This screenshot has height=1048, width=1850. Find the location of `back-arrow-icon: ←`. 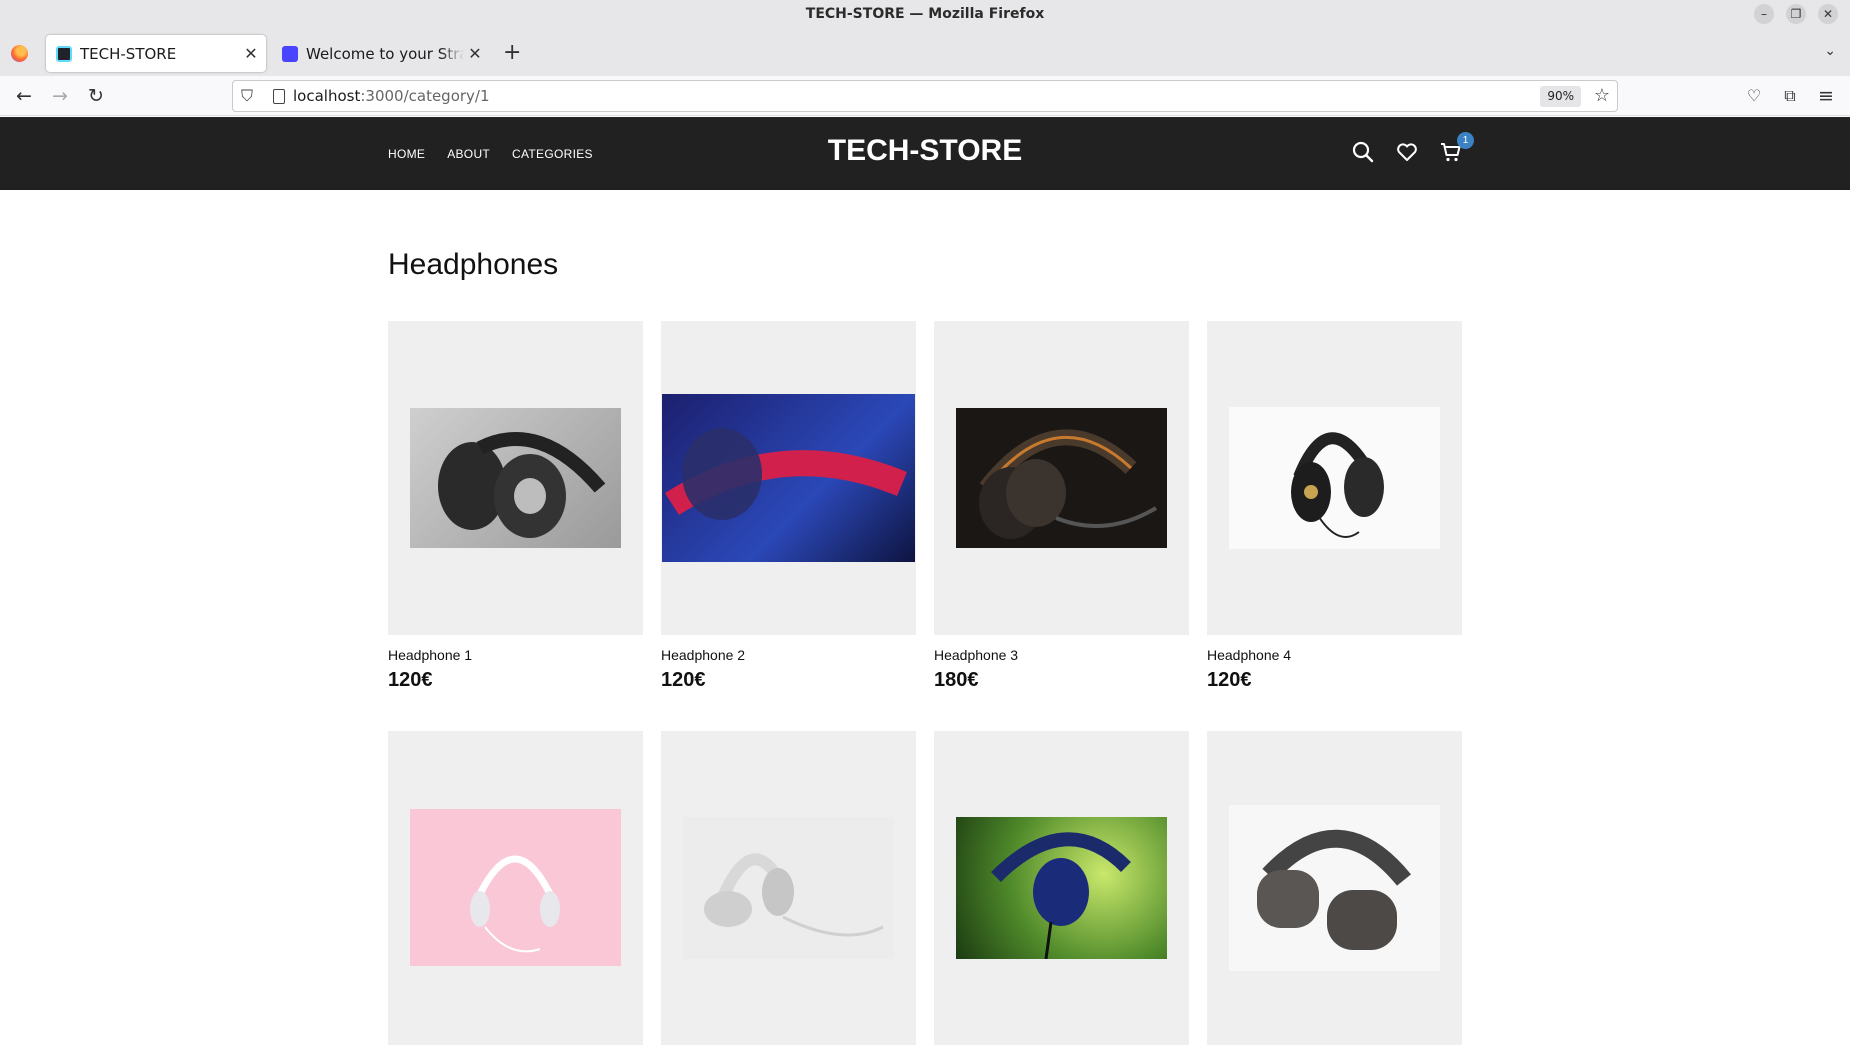

back-arrow-icon: ← is located at coordinates (24, 96).